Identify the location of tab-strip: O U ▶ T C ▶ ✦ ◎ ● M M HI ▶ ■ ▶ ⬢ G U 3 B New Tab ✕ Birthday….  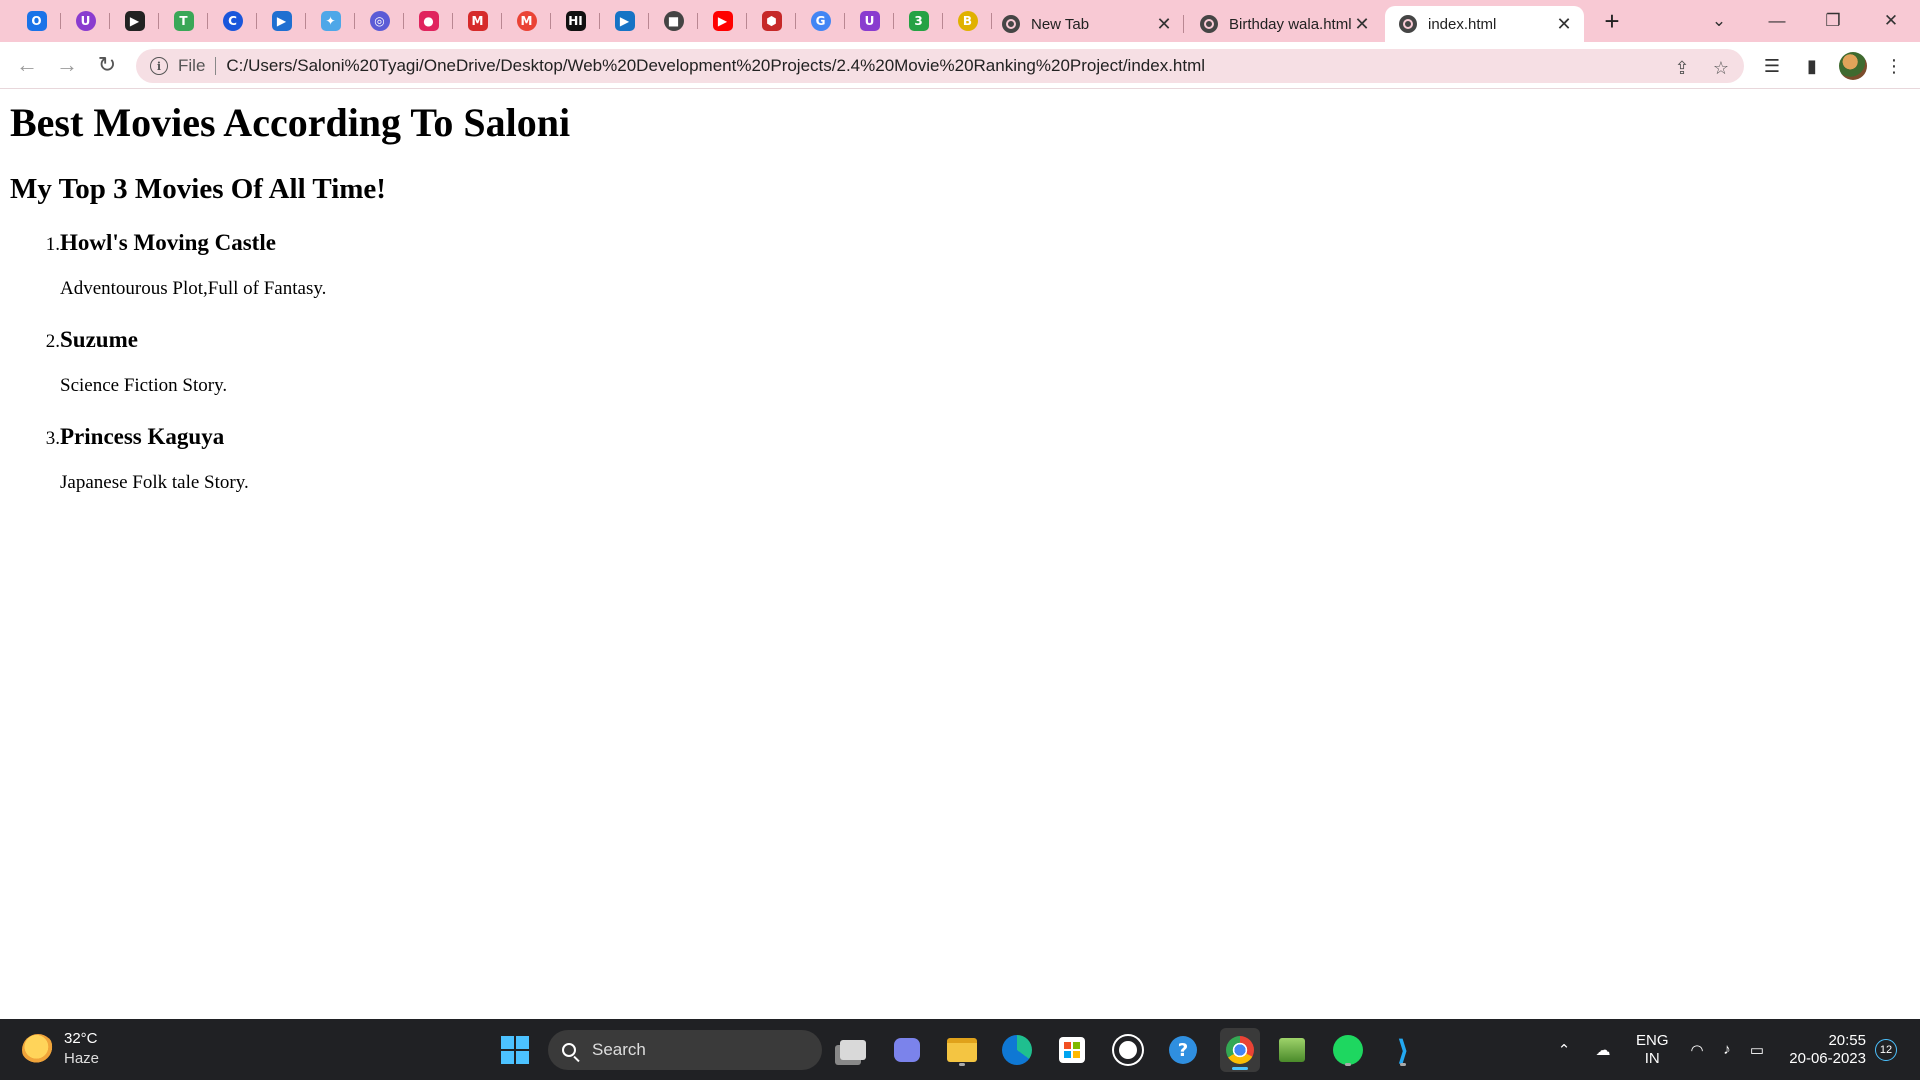
(960, 21).